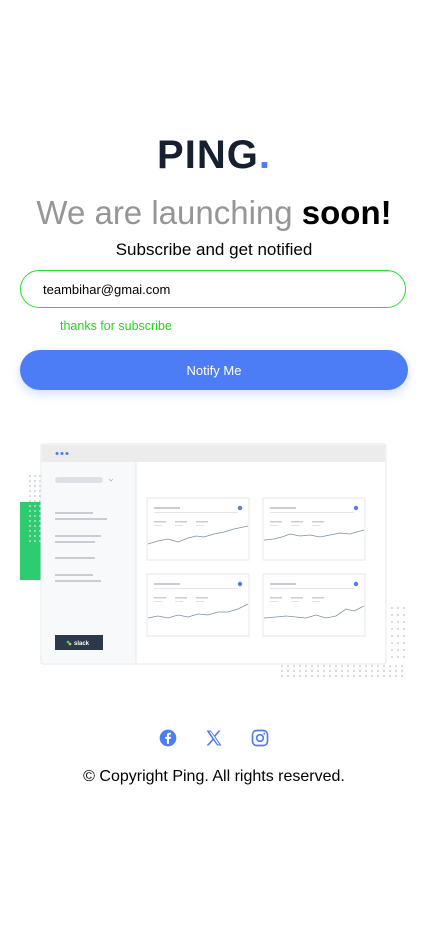 The height and width of the screenshot is (926, 428). Describe the element at coordinates (223, 289) in the screenshot. I see `email-input` at that location.